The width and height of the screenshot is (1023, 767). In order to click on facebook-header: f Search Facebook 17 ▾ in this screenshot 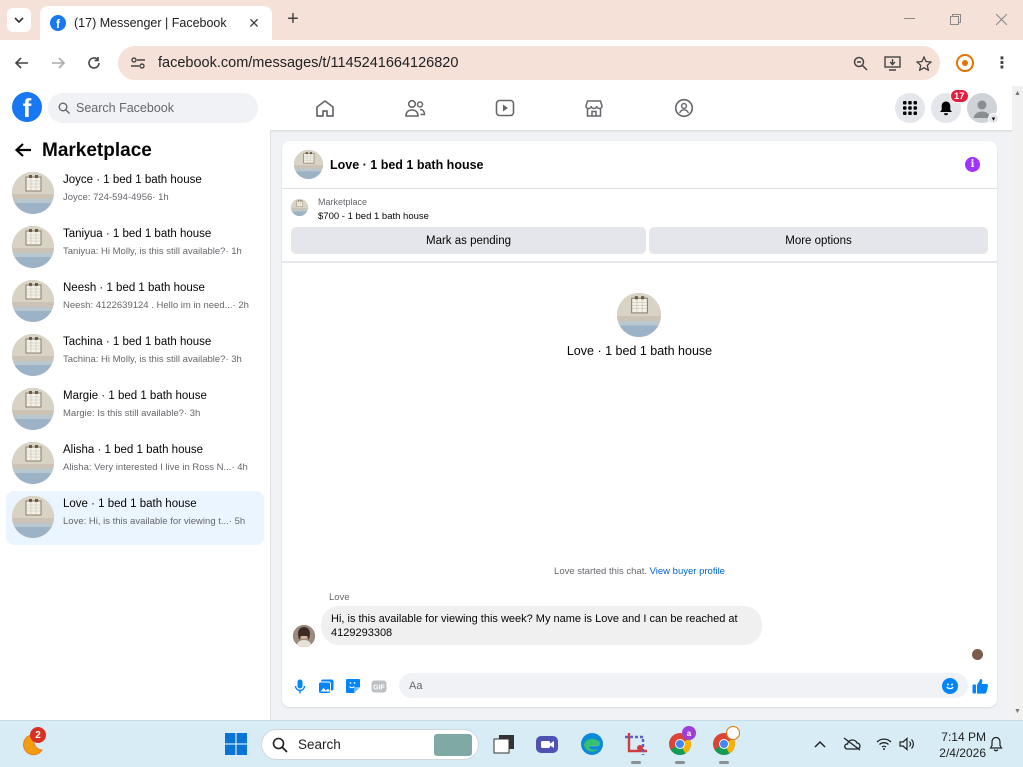, I will do `click(506, 108)`.